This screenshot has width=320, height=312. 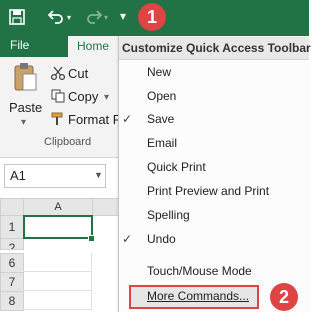 I want to click on clipboard-group-label: Clipboard, so click(x=68, y=142).